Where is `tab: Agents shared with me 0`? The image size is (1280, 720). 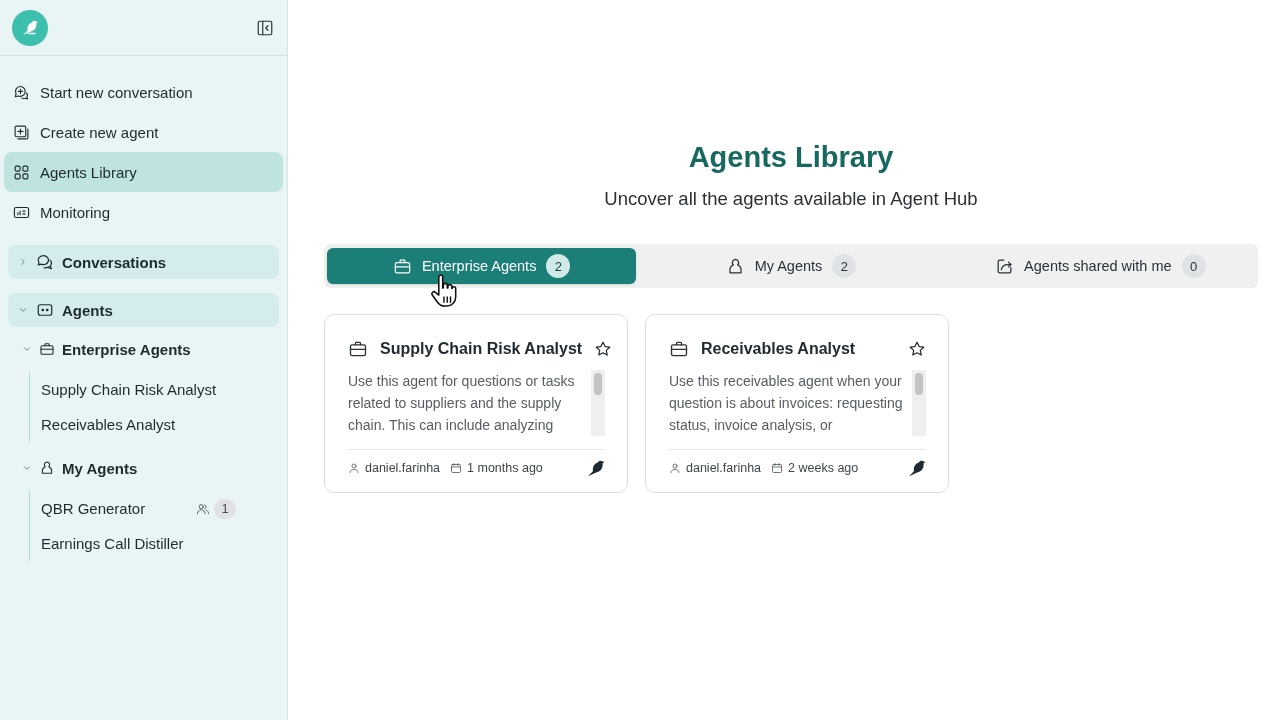 tab: Agents shared with me 0 is located at coordinates (1100, 266).